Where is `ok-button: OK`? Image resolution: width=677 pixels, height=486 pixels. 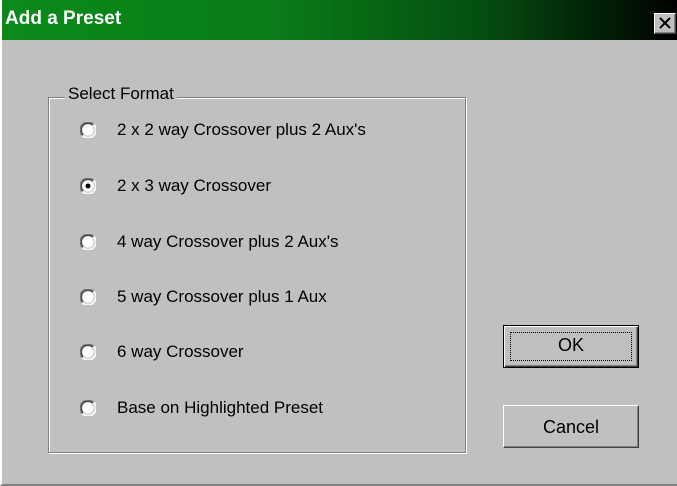
ok-button: OK is located at coordinates (571, 346).